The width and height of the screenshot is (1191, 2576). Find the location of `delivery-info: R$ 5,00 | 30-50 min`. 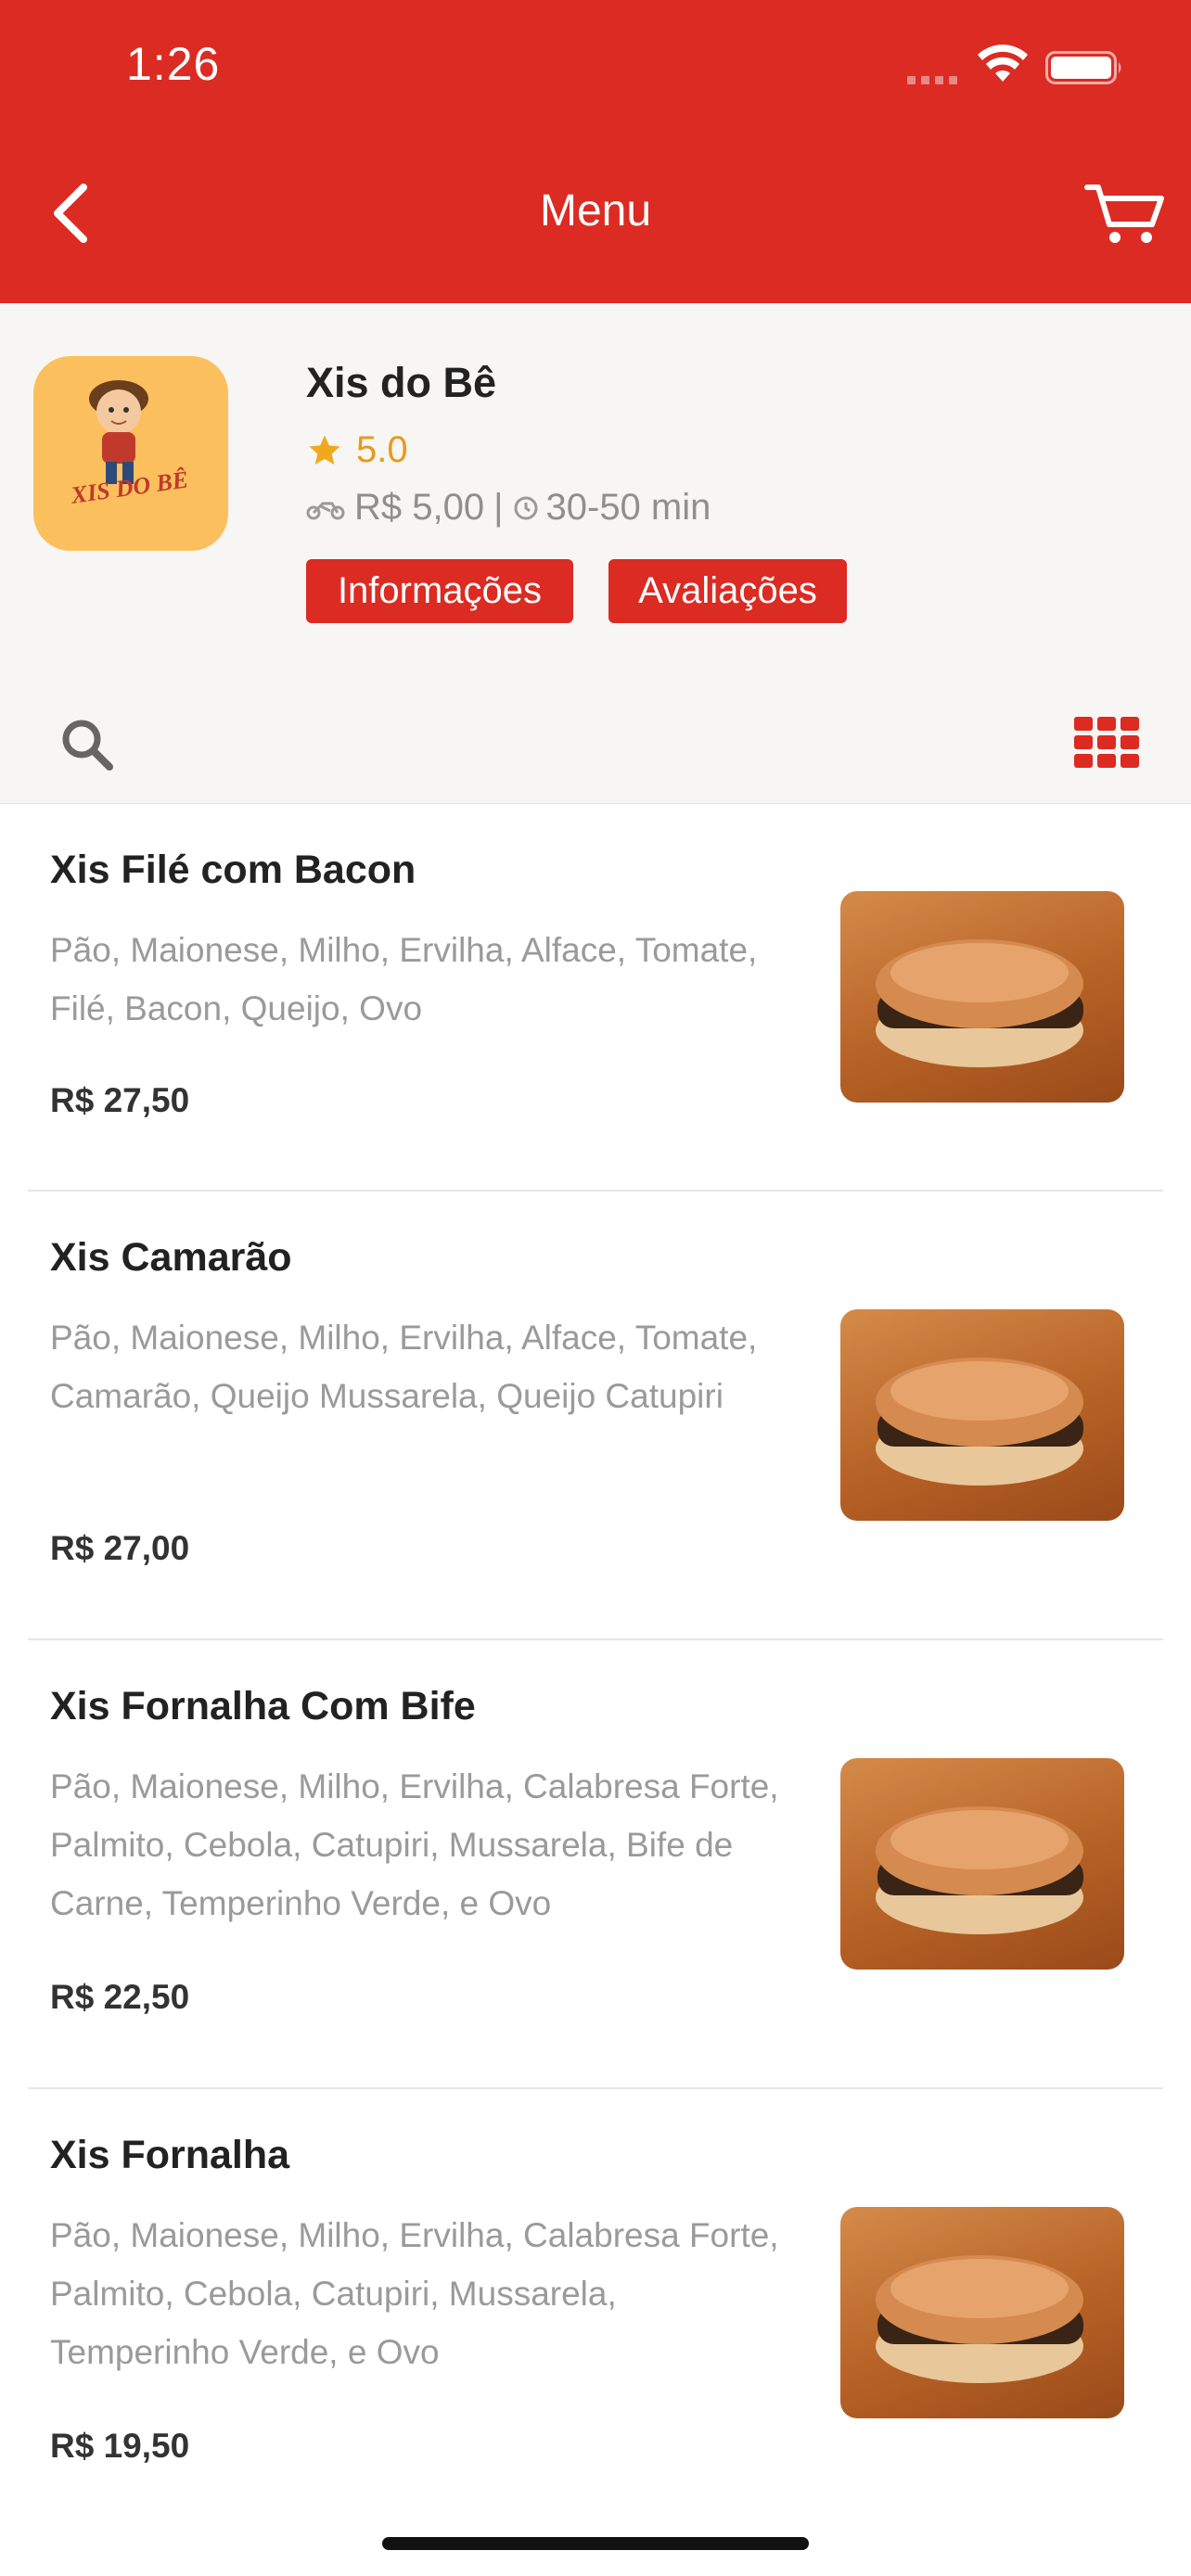

delivery-info: R$ 5,00 | 30-50 min is located at coordinates (508, 508).